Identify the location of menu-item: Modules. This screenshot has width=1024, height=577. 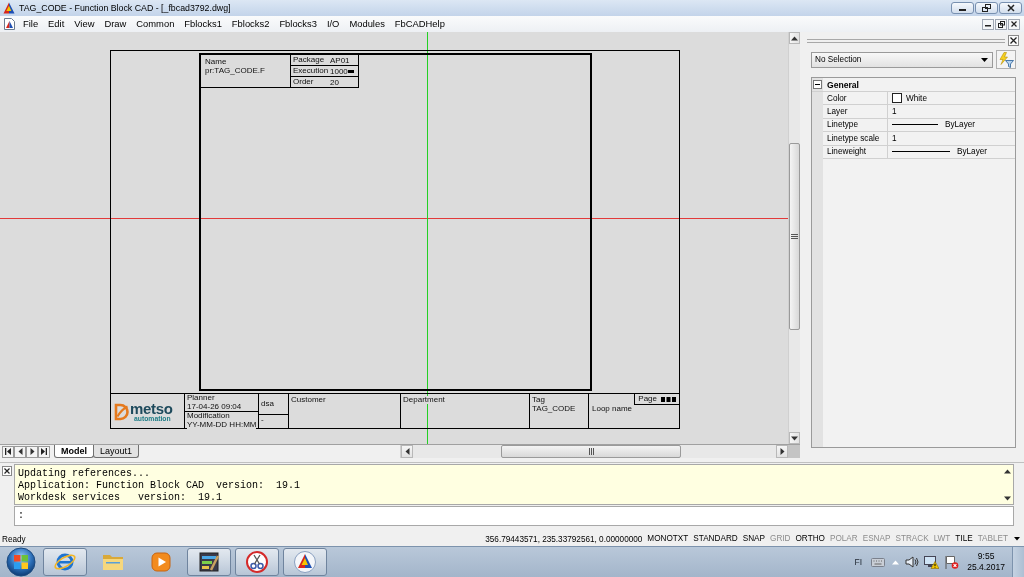
(367, 24).